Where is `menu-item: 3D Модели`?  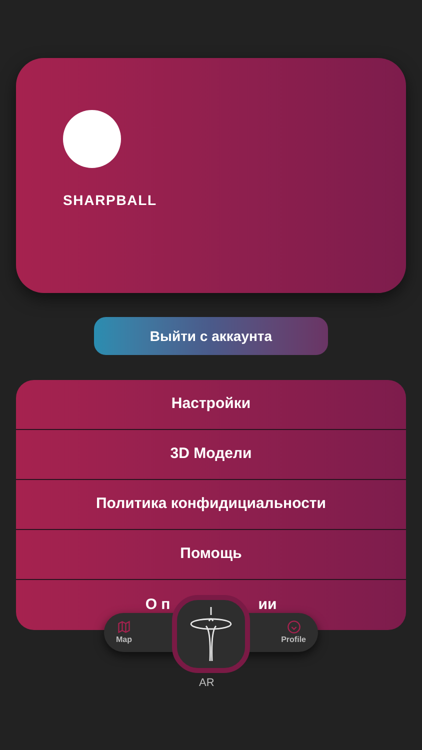
menu-item: 3D Модели is located at coordinates (211, 455).